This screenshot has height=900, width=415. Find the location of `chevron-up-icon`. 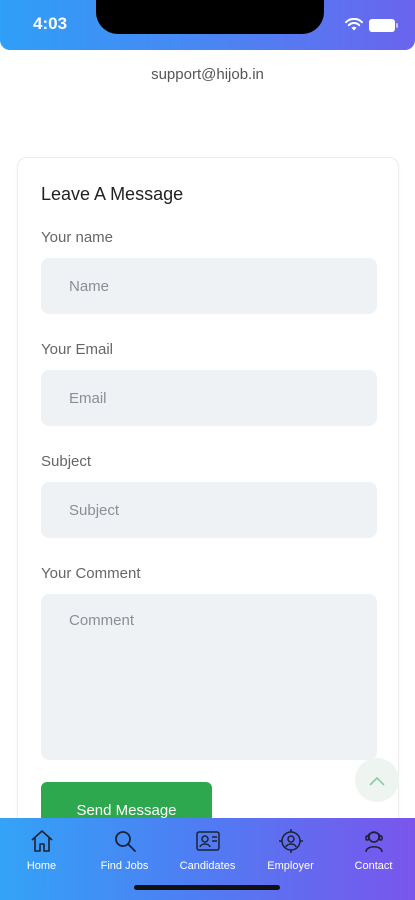

chevron-up-icon is located at coordinates (377, 780).